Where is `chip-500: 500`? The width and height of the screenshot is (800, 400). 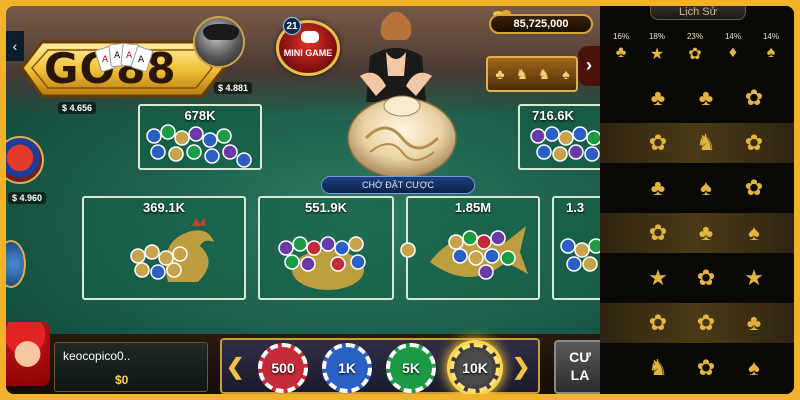
chip-500: 500 is located at coordinates (283, 368).